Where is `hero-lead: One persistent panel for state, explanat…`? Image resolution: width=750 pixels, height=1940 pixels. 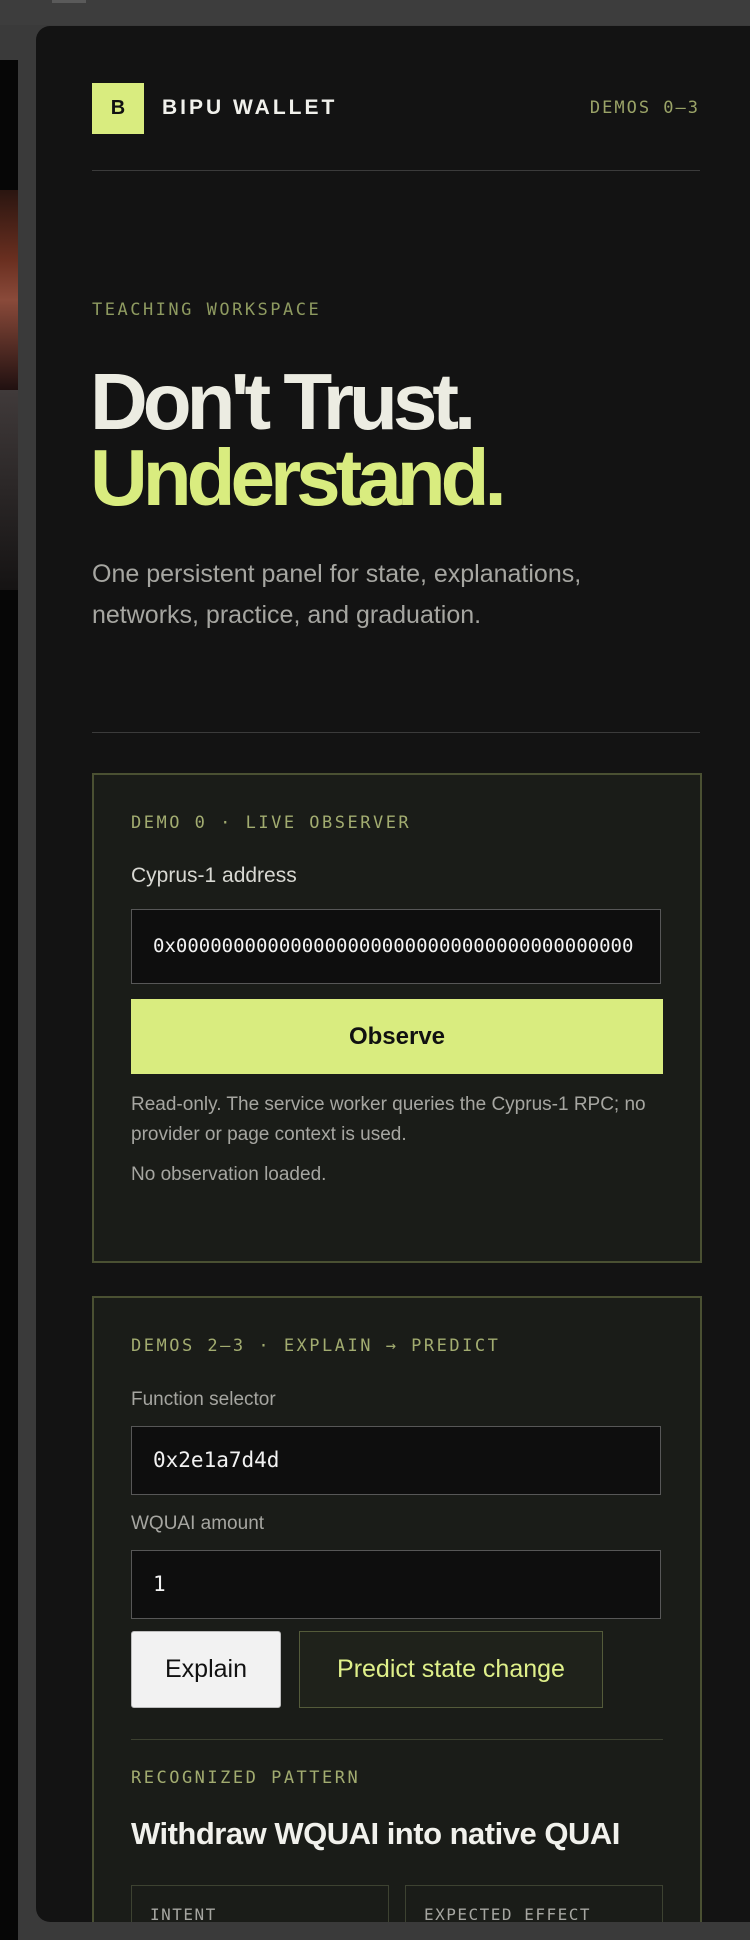
hero-lead: One persistent panel for state, explanat… is located at coordinates (337, 594).